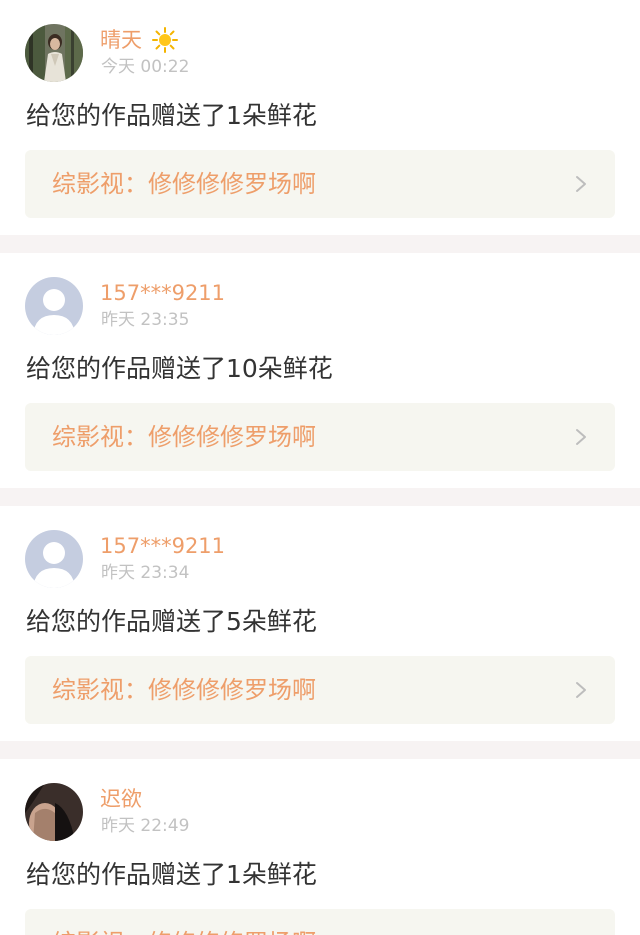  I want to click on sun-icon, so click(165, 40).